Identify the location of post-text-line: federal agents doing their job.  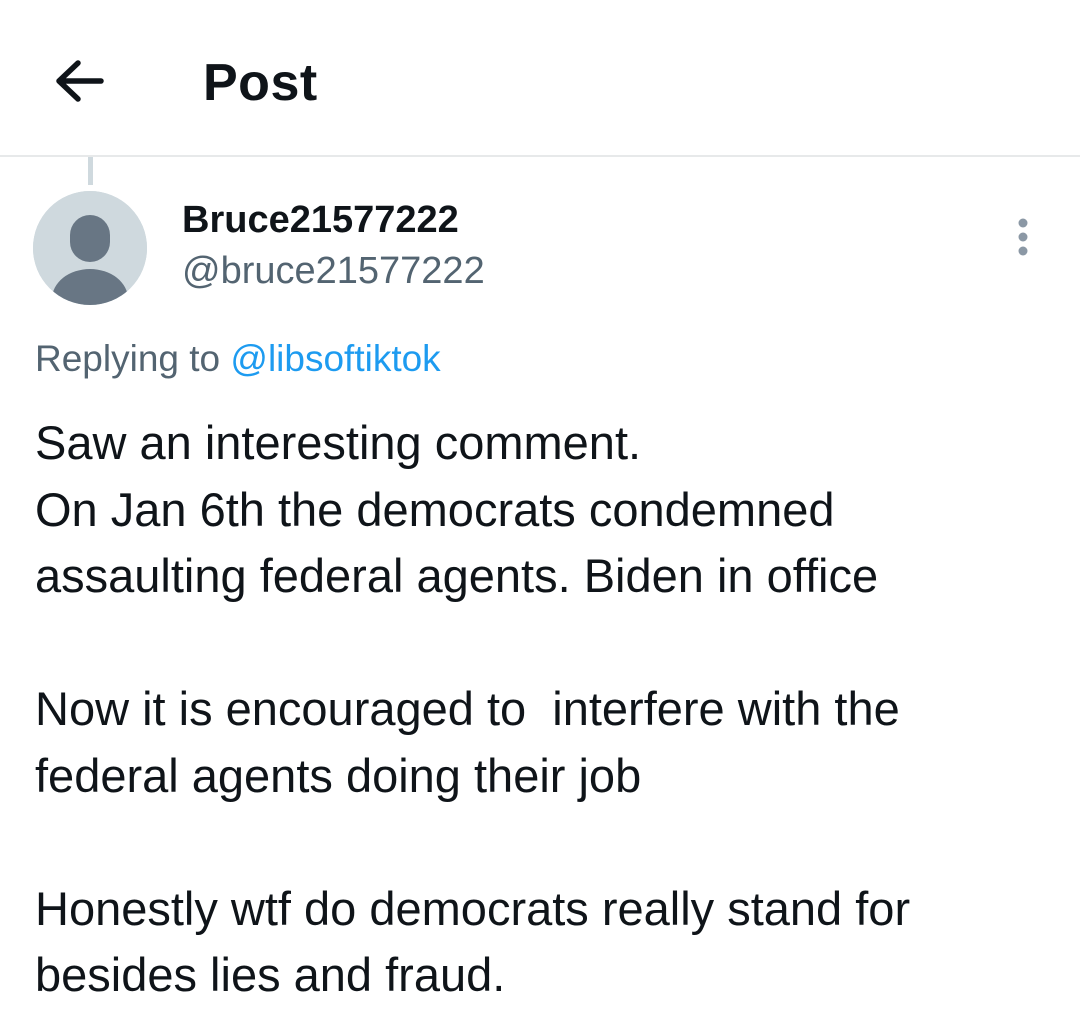
(338, 775).